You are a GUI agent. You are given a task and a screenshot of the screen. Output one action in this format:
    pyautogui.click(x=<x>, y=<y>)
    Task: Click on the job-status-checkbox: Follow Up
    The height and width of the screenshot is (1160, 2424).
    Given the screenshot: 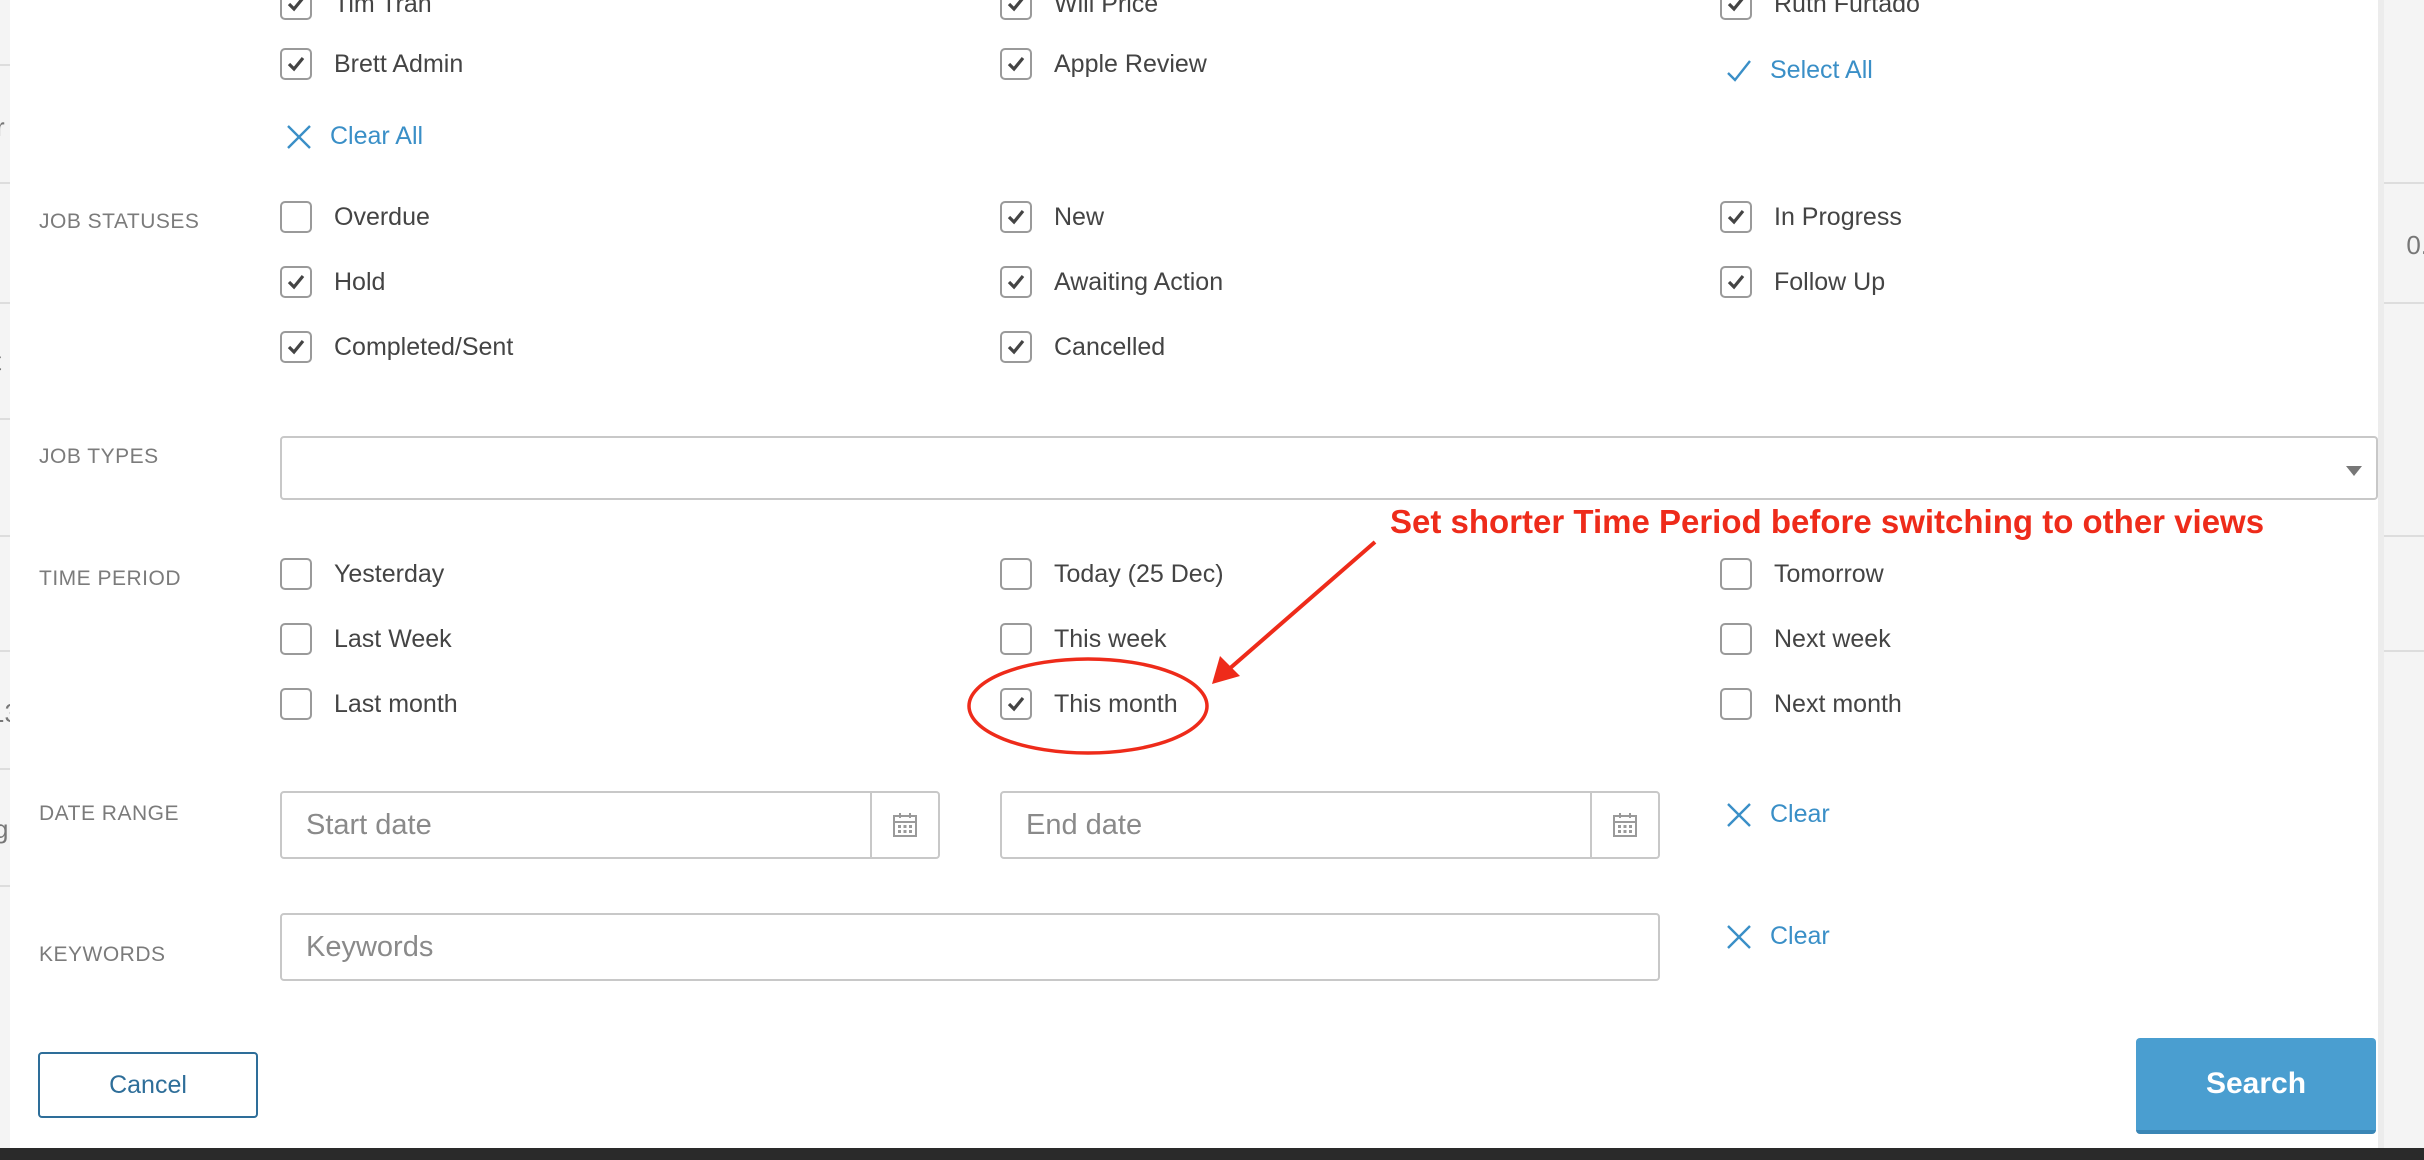 What is the action you would take?
    pyautogui.click(x=1802, y=282)
    